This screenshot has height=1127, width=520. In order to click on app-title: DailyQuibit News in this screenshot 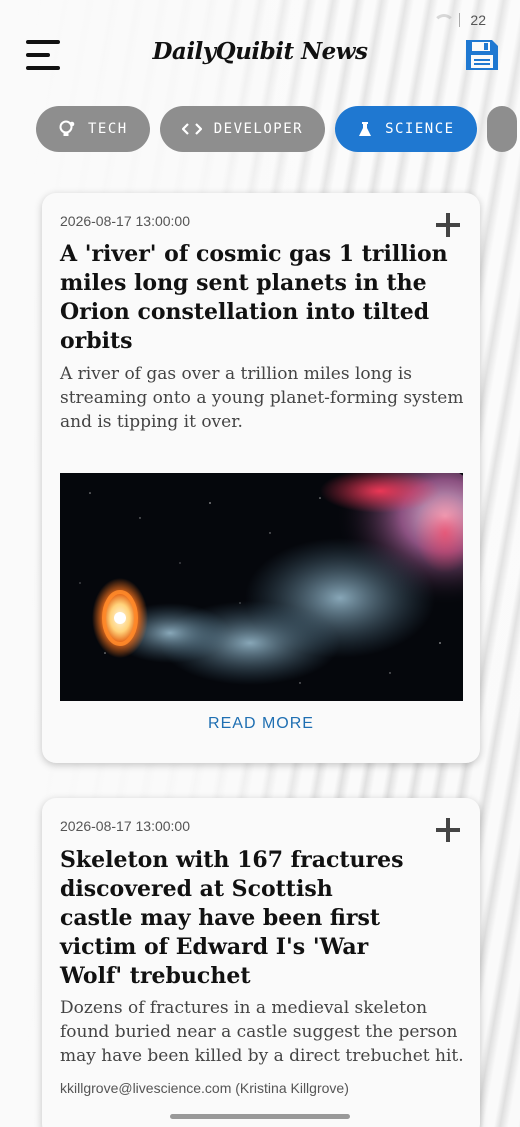, I will do `click(260, 51)`.